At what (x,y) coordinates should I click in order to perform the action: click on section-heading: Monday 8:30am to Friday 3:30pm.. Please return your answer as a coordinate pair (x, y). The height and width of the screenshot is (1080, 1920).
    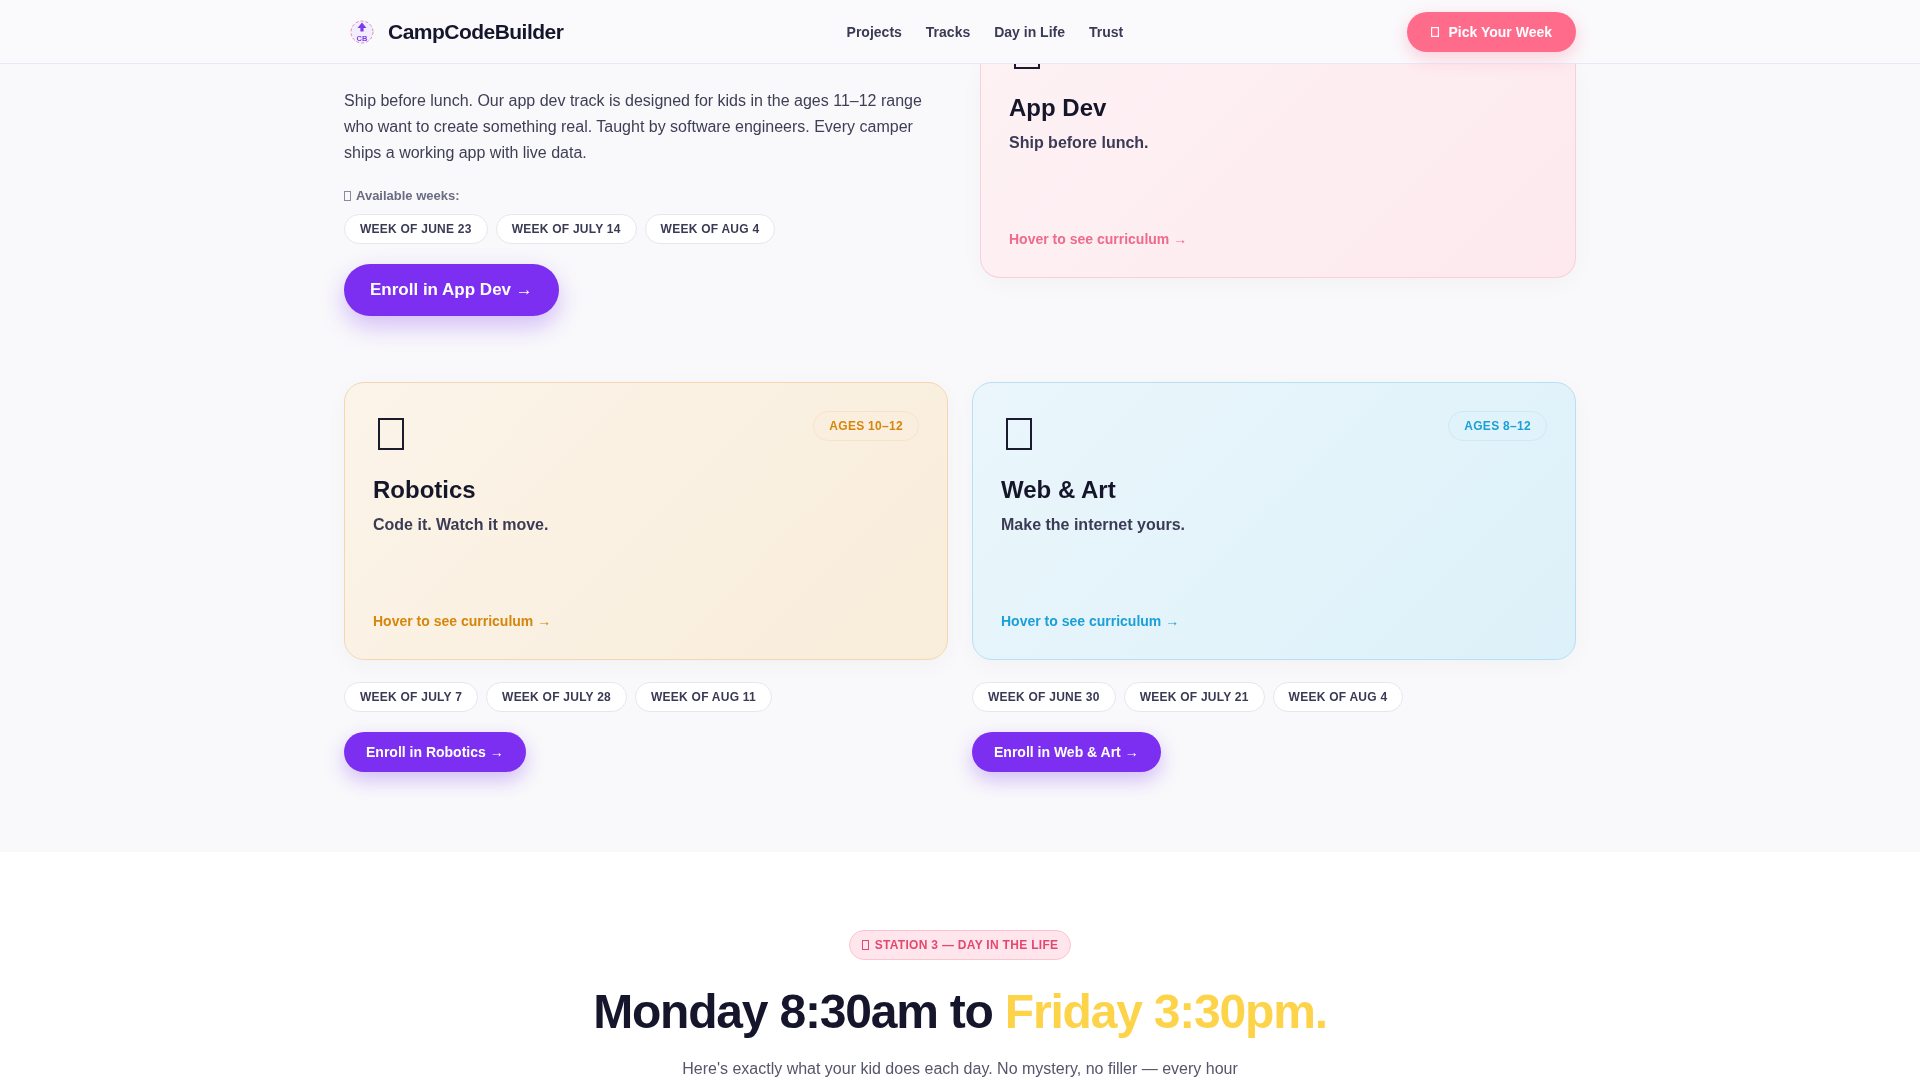
    Looking at the image, I should click on (960, 1012).